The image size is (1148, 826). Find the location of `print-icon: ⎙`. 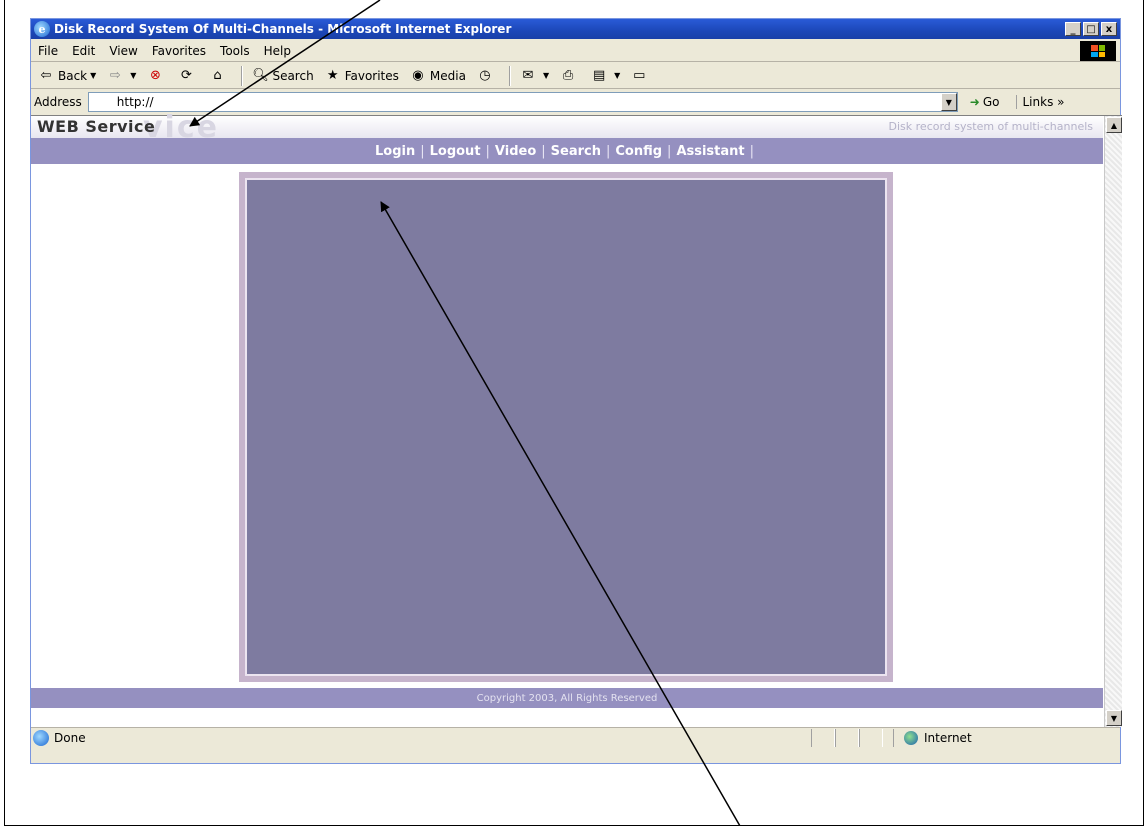

print-icon: ⎙ is located at coordinates (568, 75).